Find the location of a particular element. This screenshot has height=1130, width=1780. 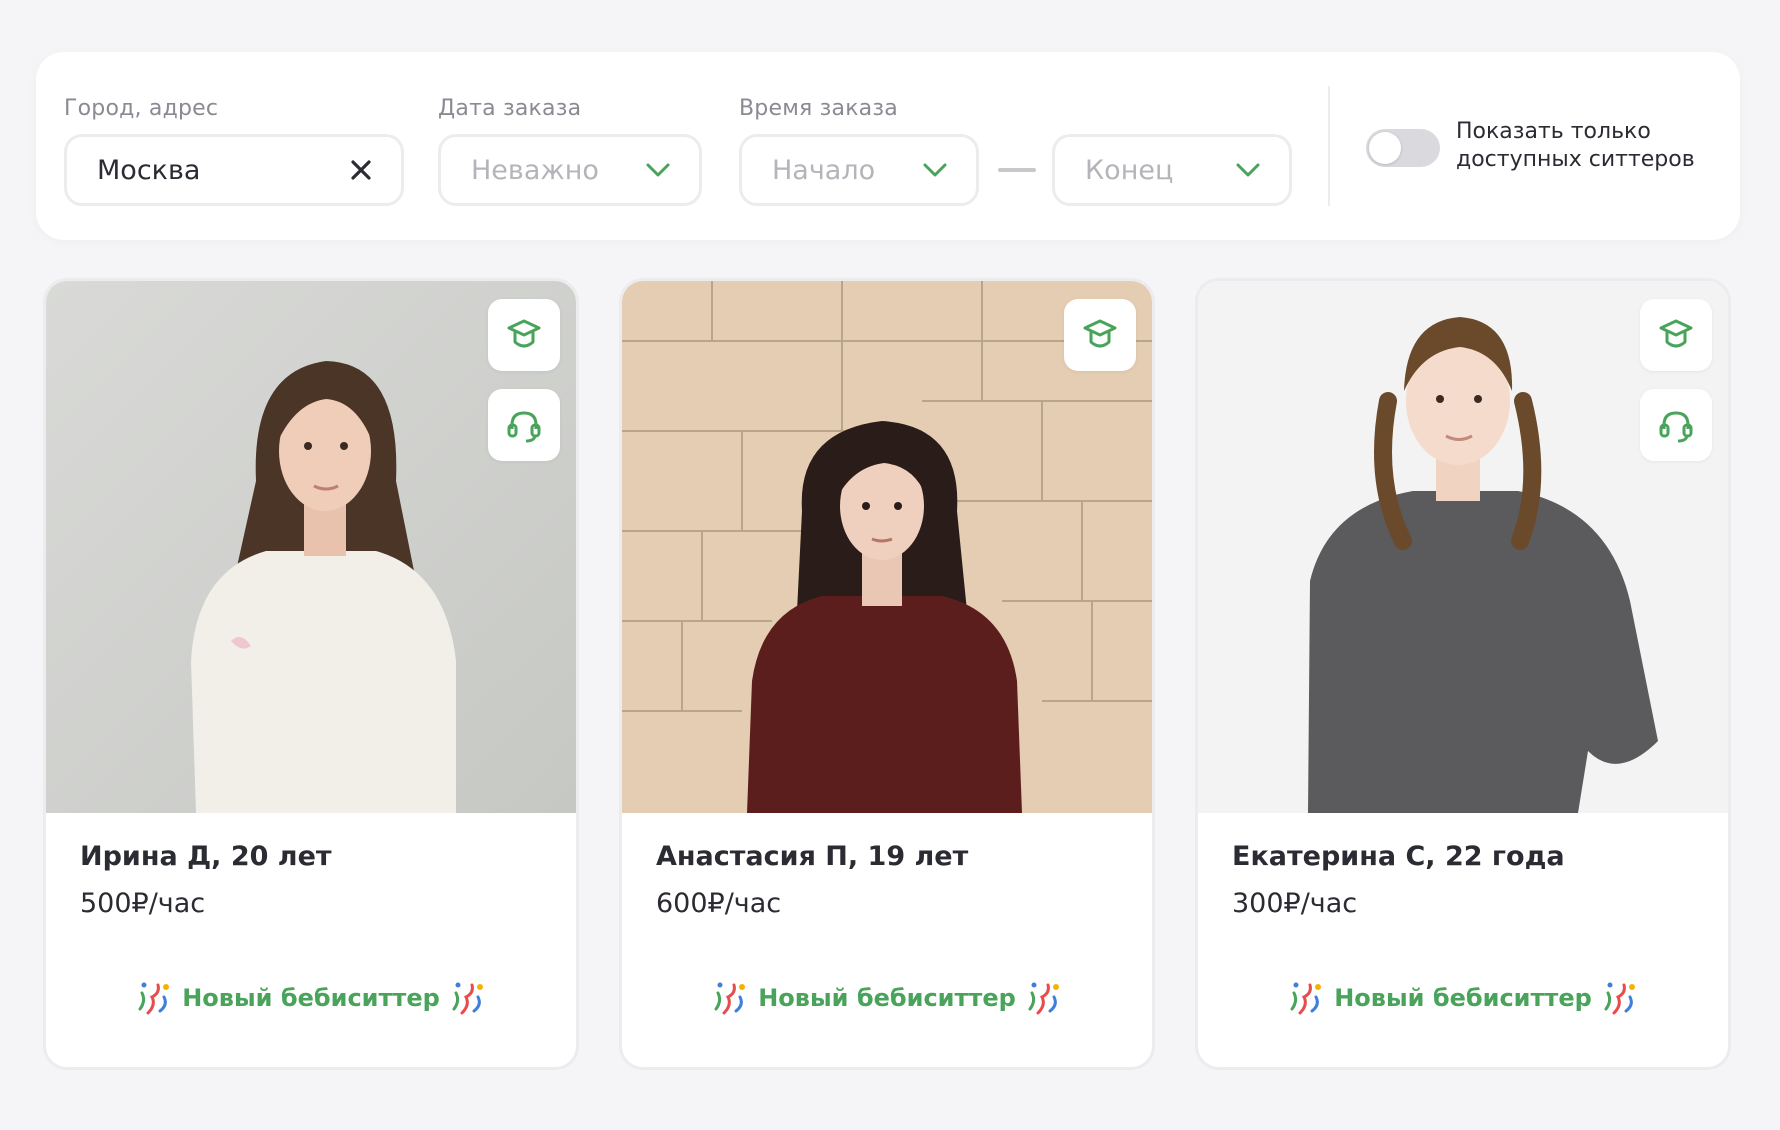

sitter-price: 300₽/час is located at coordinates (1295, 903).